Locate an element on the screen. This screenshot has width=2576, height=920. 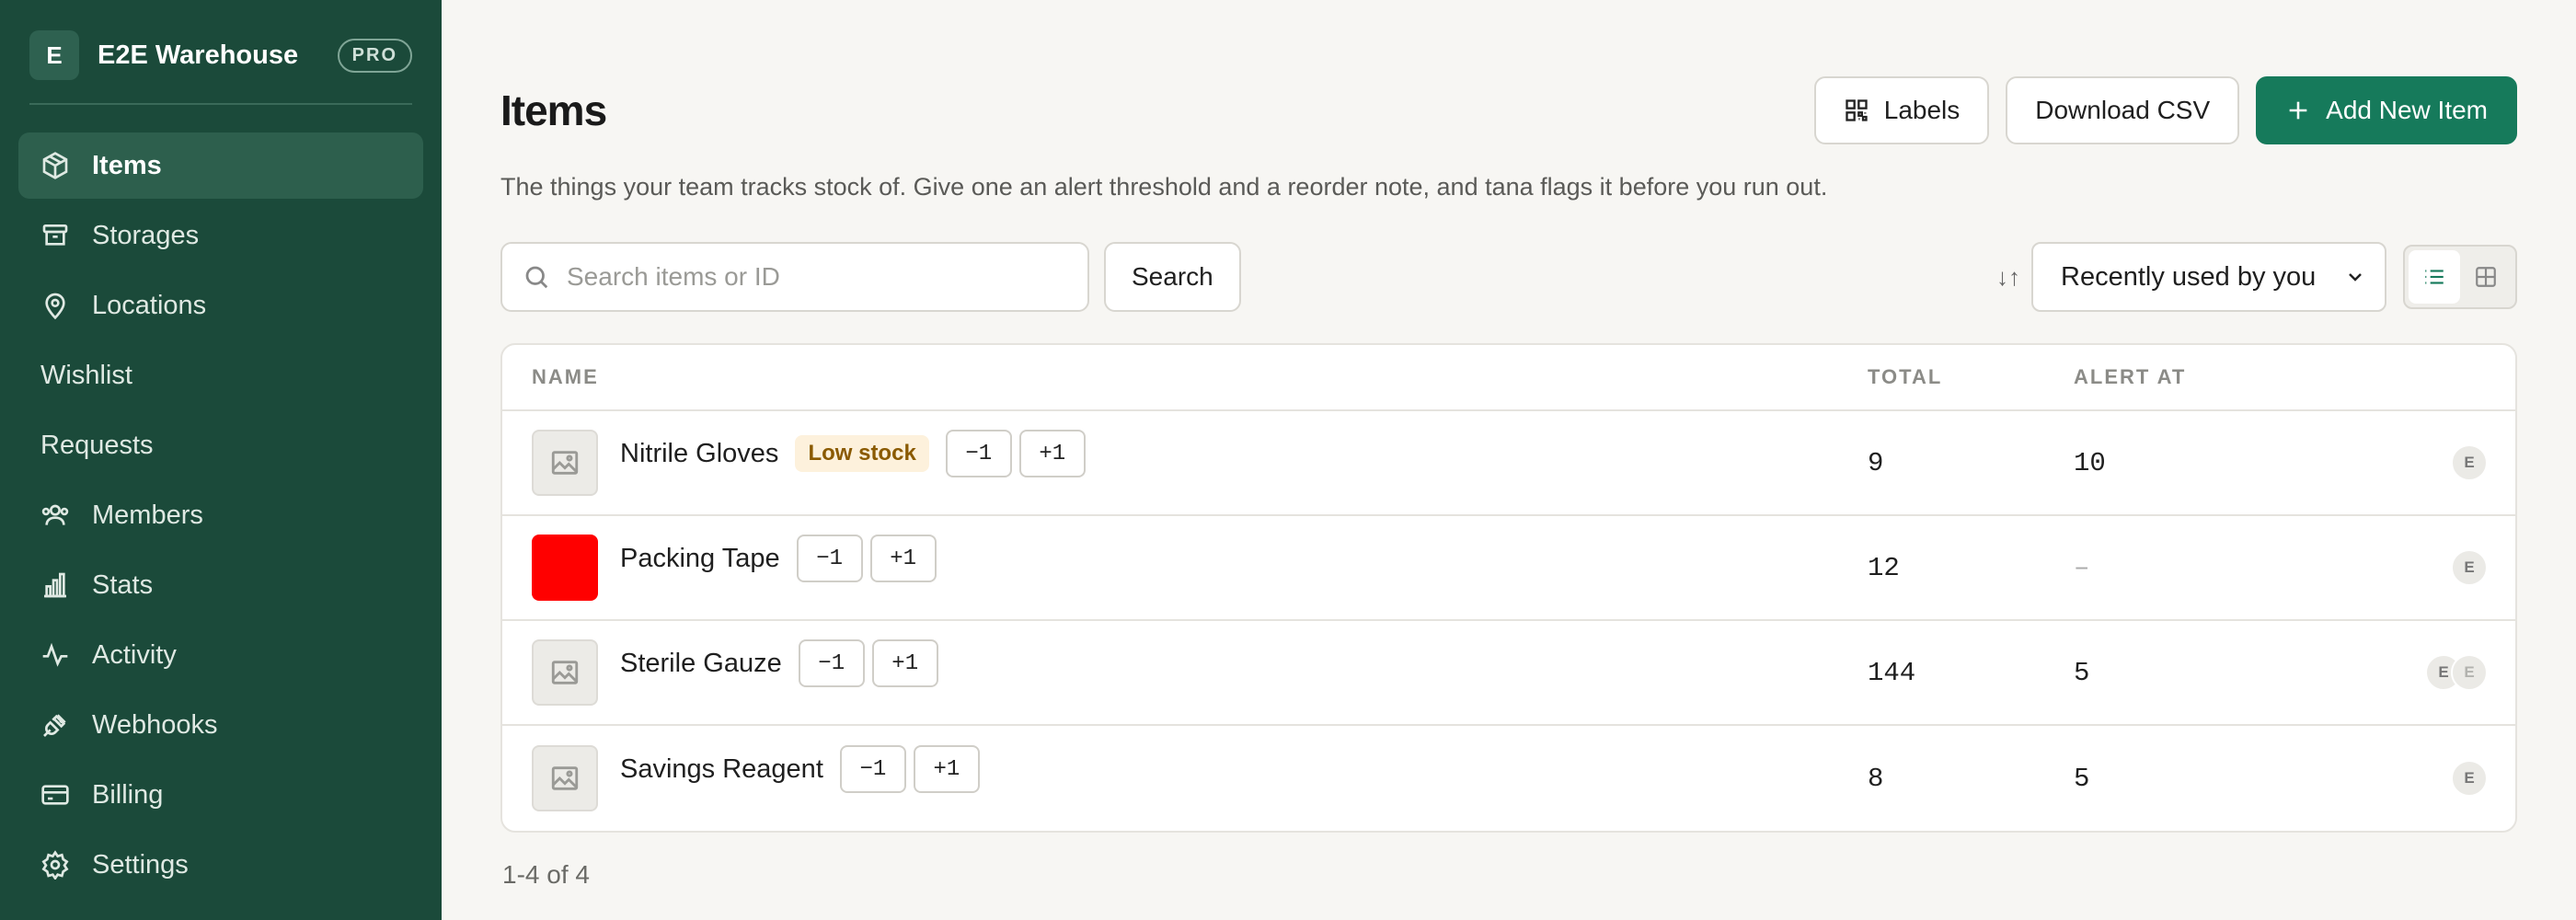
sidebar-item-stats: Stats is located at coordinates (220, 585).